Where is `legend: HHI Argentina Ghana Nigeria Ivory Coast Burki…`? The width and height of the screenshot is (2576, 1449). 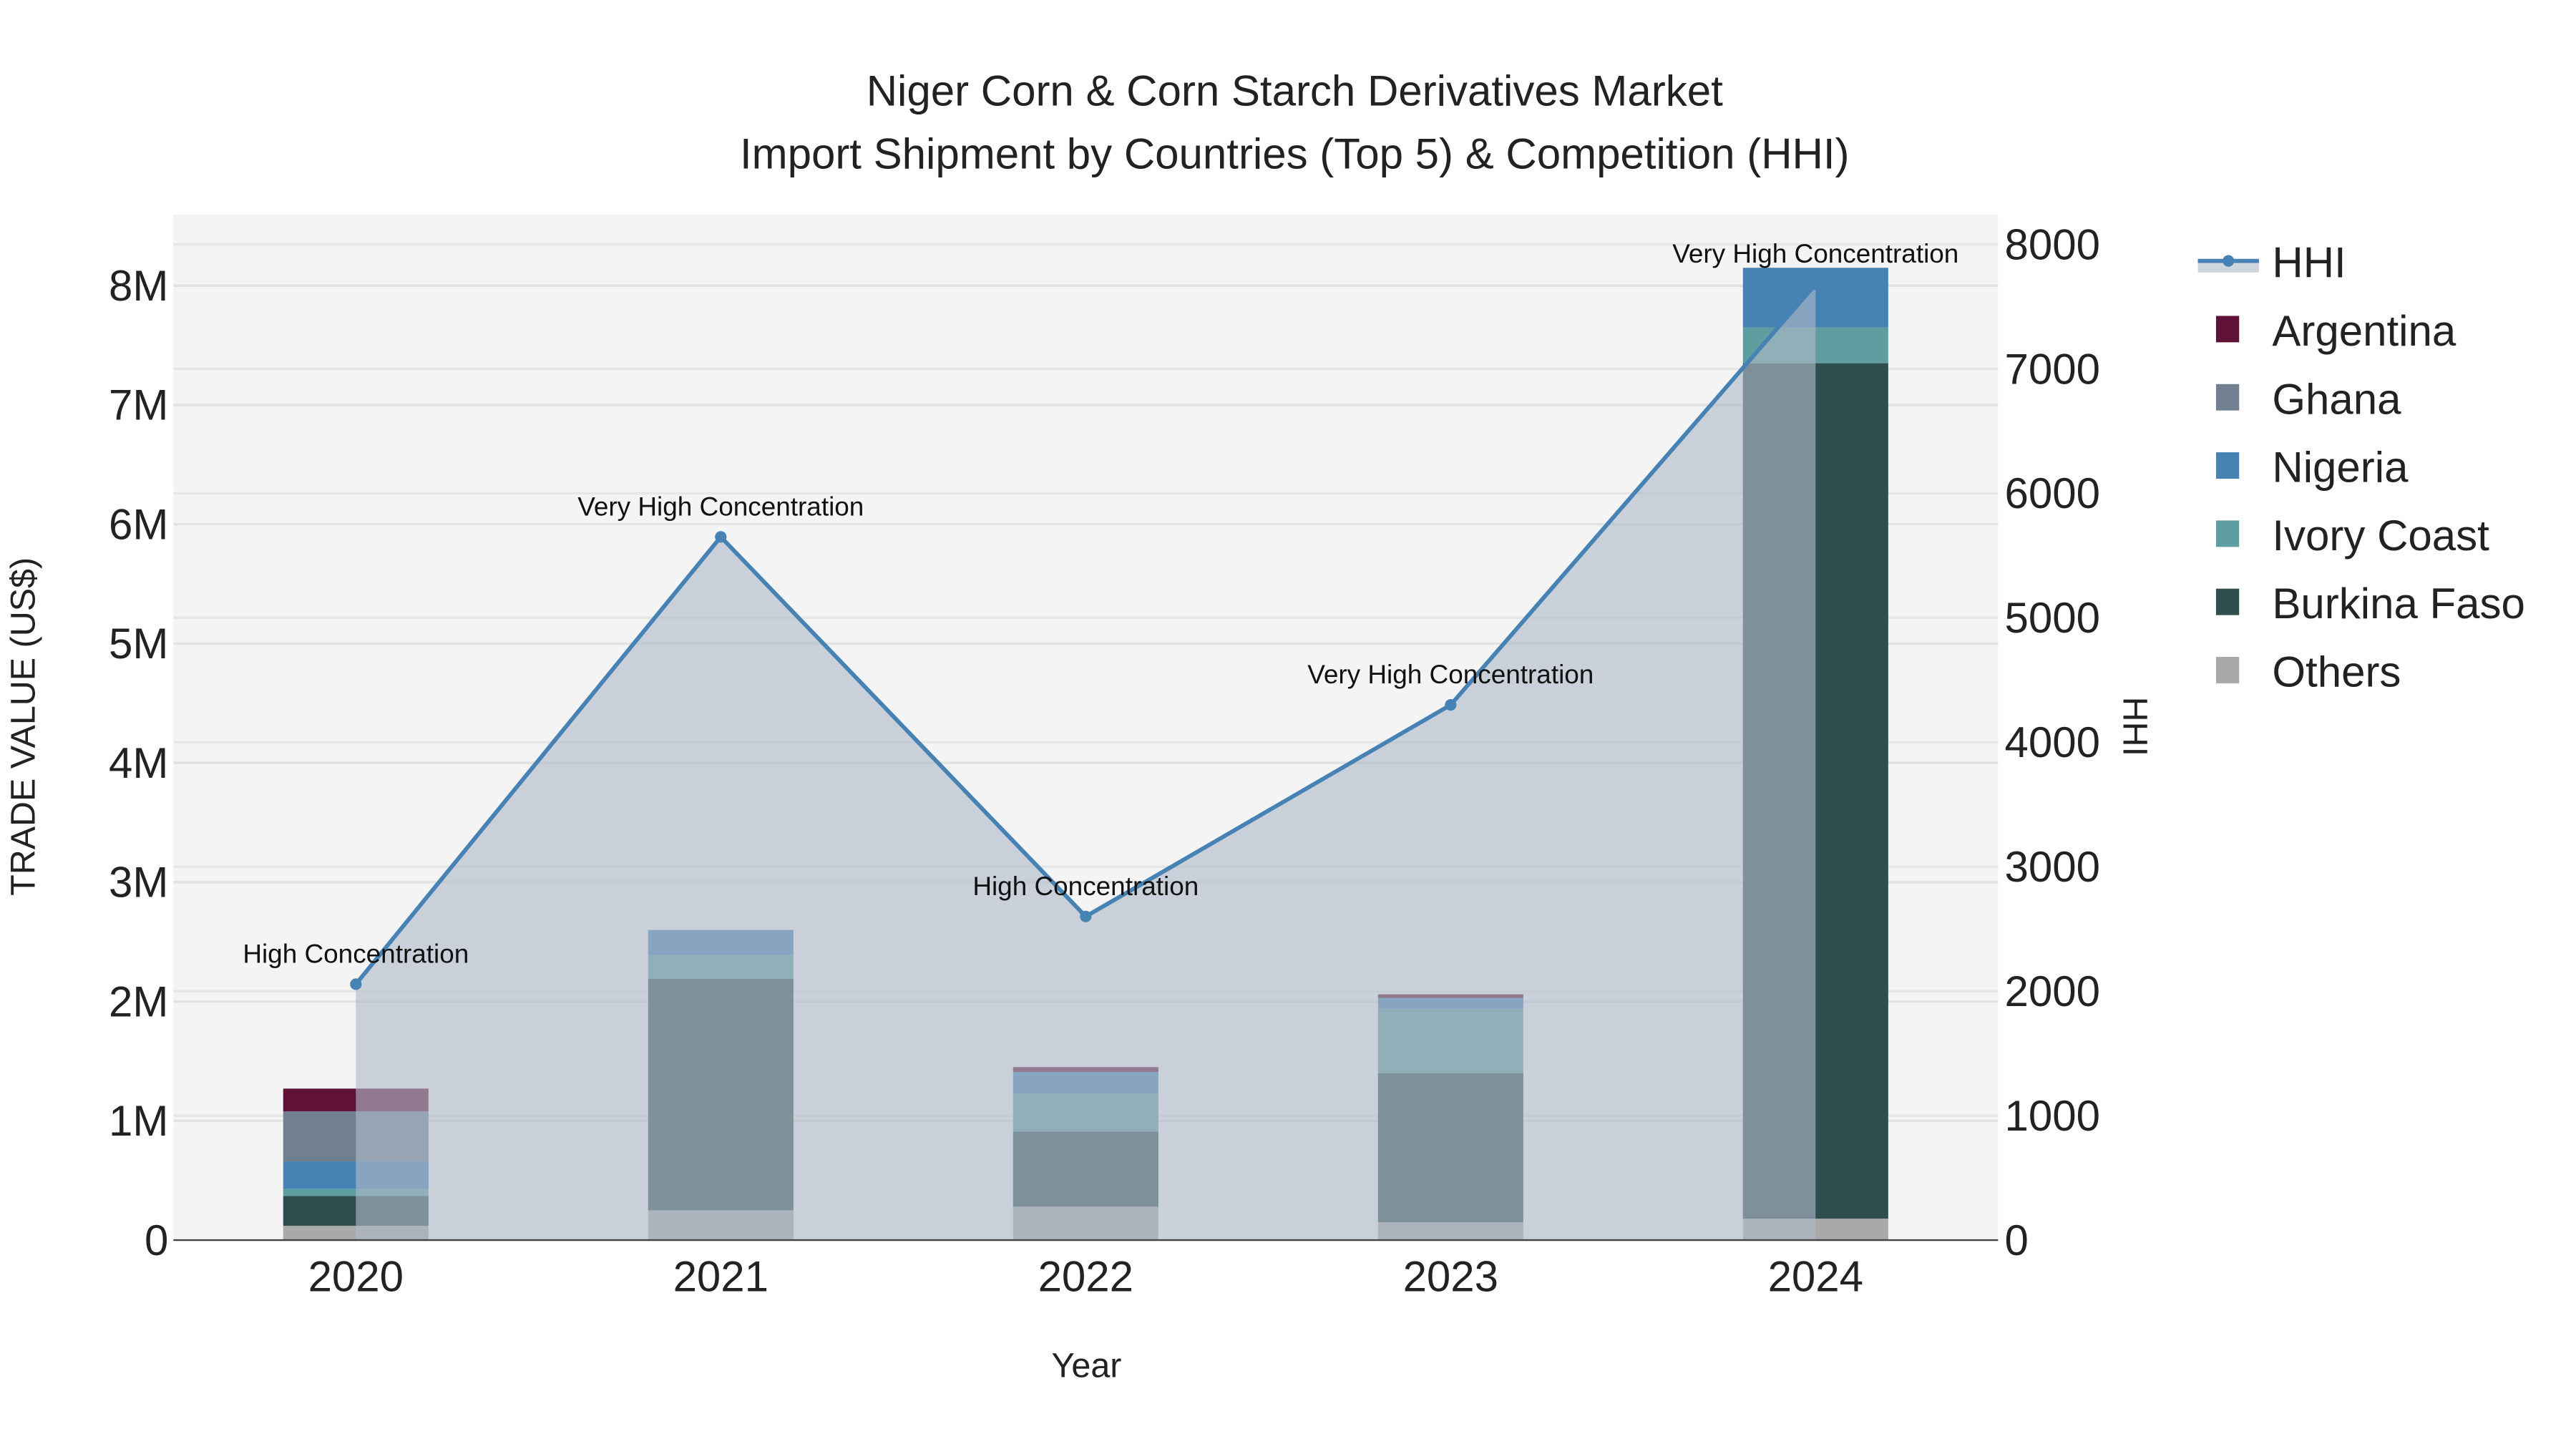 legend: HHI Argentina Ghana Nigeria Ivory Coast Burki… is located at coordinates (2361, 467).